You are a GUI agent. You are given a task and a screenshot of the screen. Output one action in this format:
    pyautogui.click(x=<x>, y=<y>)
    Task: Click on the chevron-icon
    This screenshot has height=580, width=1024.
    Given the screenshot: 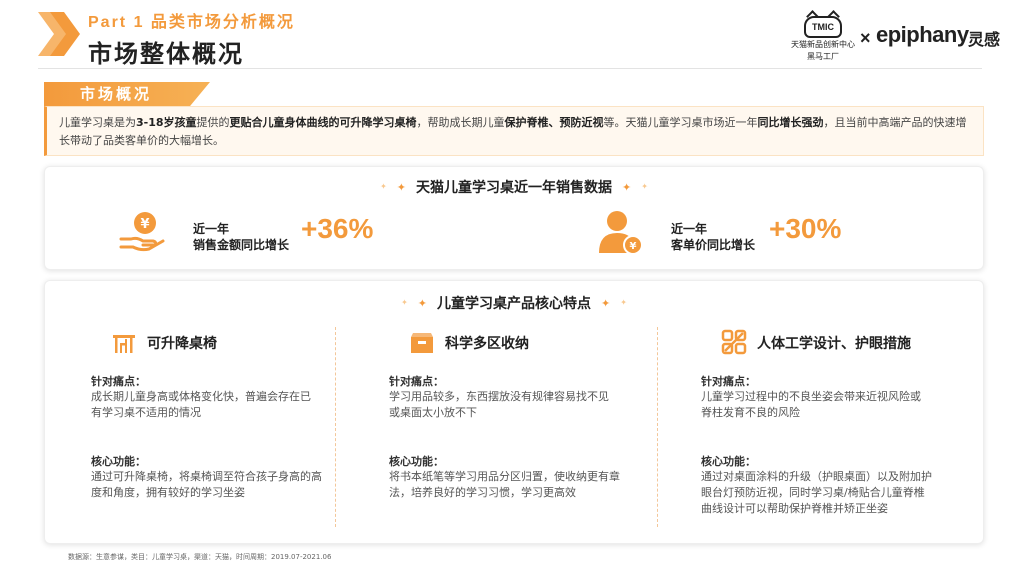 What is the action you would take?
    pyautogui.click(x=59, y=34)
    